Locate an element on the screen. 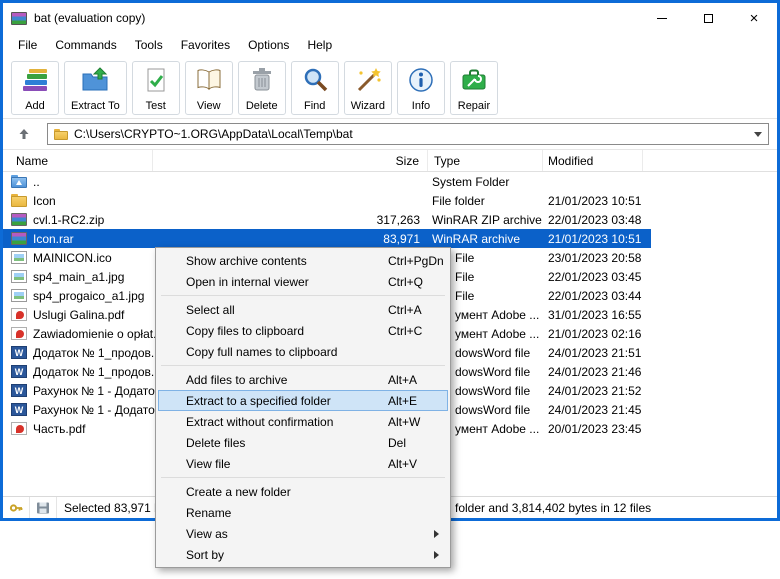 Image resolution: width=780 pixels, height=579 pixels. file-type: File folder is located at coordinates (458, 200).